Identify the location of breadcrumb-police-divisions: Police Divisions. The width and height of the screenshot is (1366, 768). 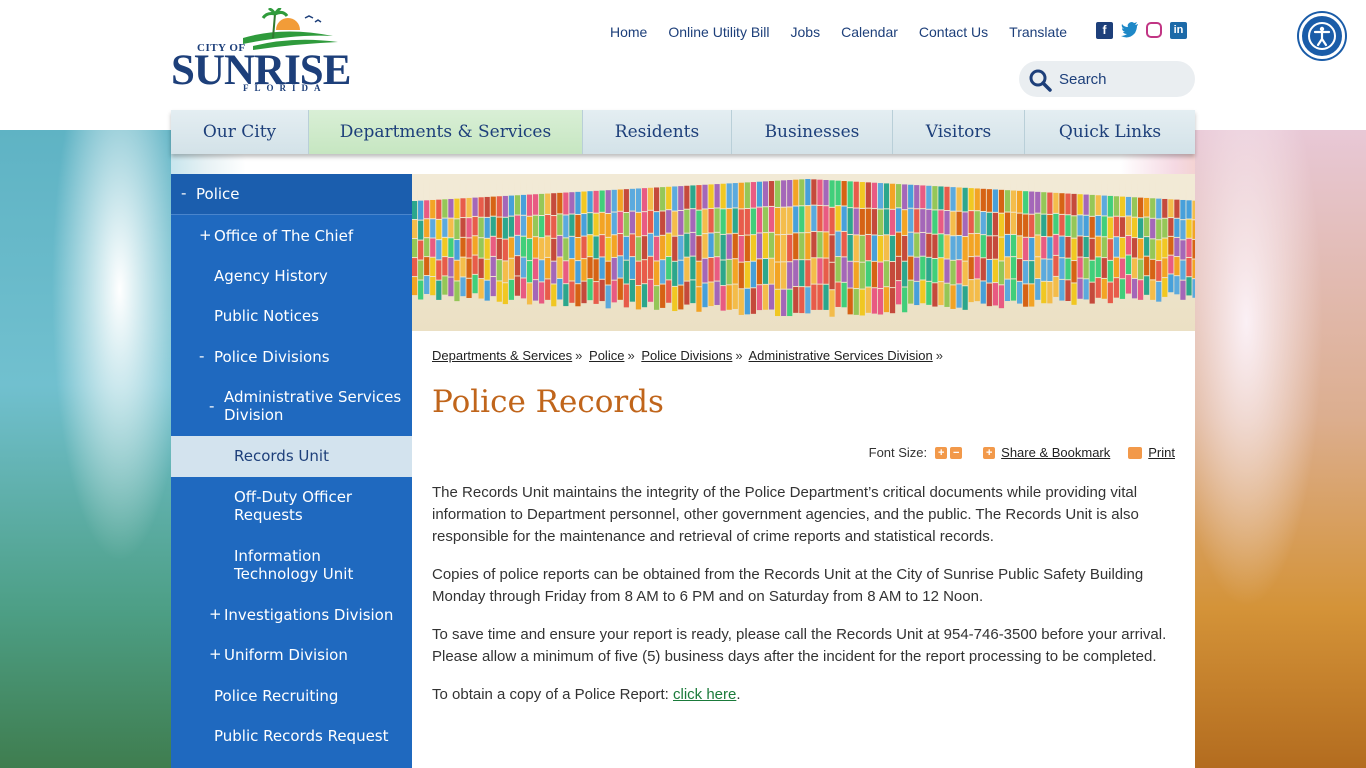
(686, 355).